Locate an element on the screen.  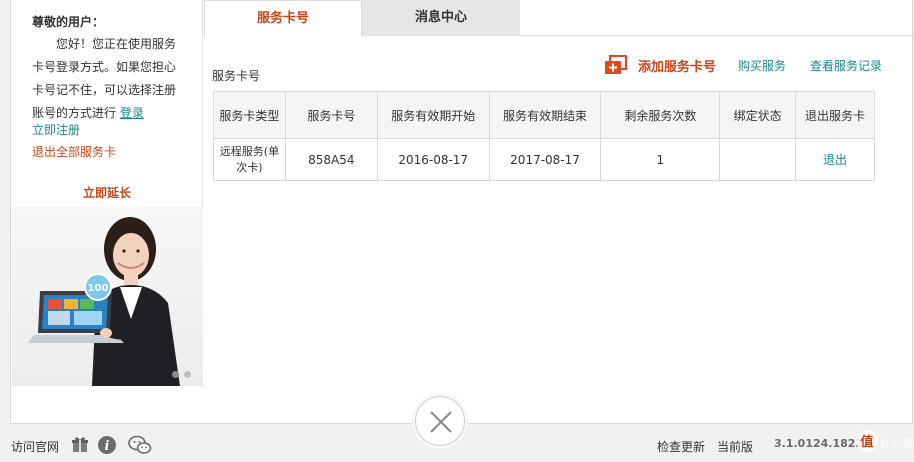
greeting-line: 您好！您正在使用服务 is located at coordinates (116, 44).